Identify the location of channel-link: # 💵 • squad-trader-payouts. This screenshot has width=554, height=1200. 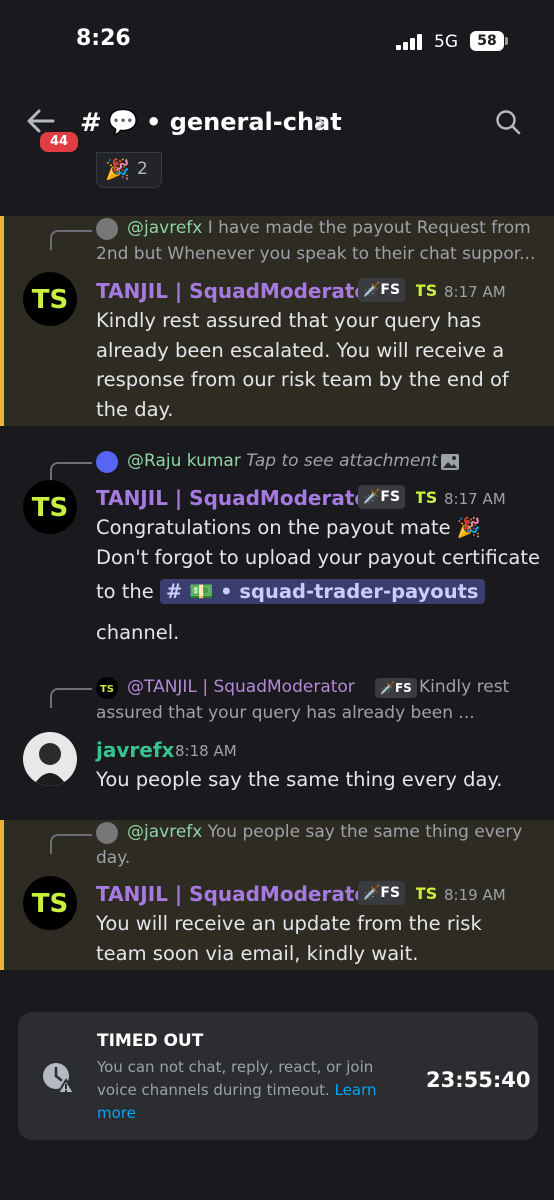
(322, 591).